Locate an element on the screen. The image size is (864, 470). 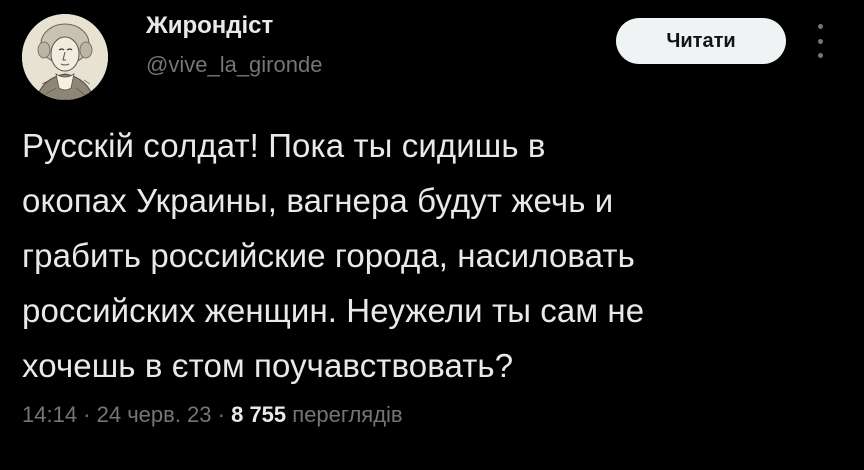
tweet-line: грабить российские города, насиловать is located at coordinates (328, 255).